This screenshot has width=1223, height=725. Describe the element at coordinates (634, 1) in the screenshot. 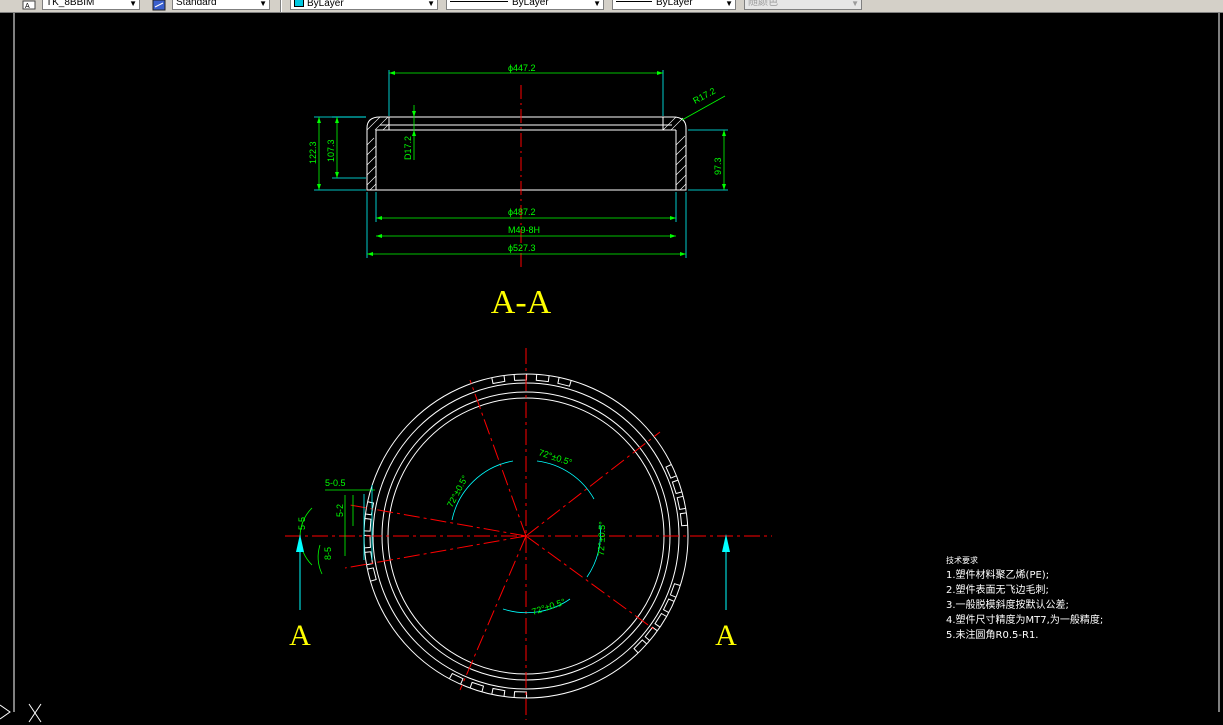

I see `lineweight-preview-icon` at that location.